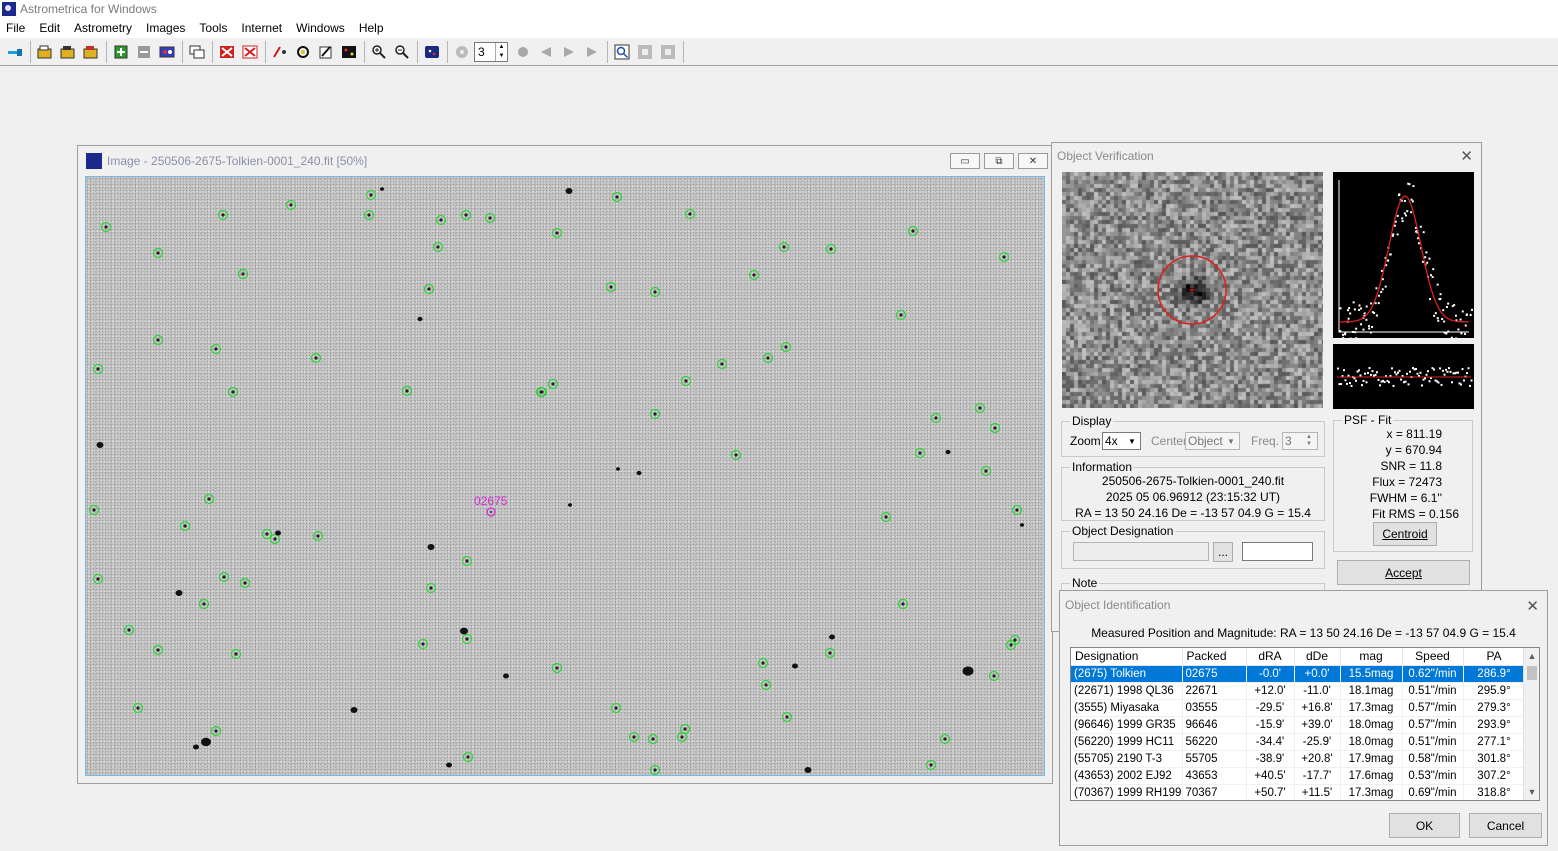 This screenshot has width=1558, height=851. I want to click on menu-file: File, so click(16, 28).